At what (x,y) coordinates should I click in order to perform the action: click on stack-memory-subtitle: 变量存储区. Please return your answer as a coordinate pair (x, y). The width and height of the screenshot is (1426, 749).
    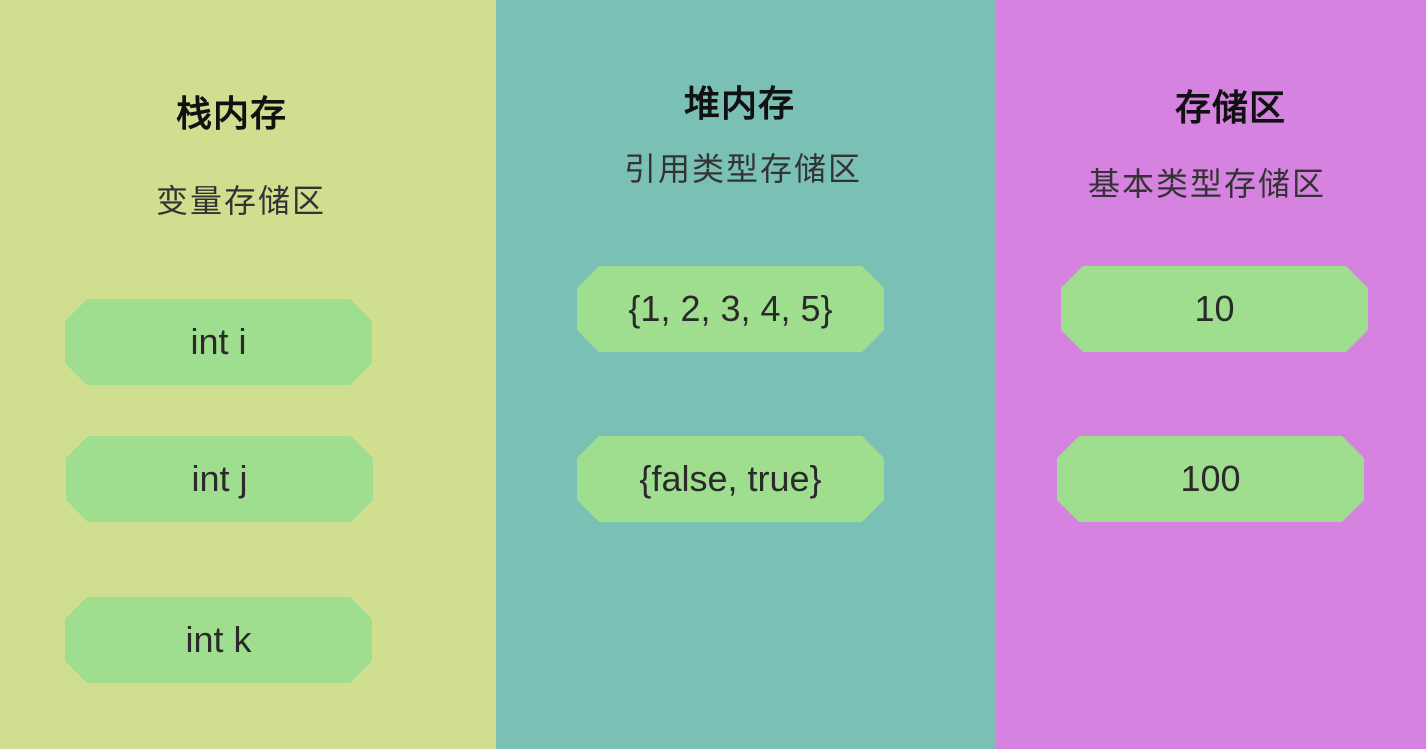
    Looking at the image, I should click on (241, 201).